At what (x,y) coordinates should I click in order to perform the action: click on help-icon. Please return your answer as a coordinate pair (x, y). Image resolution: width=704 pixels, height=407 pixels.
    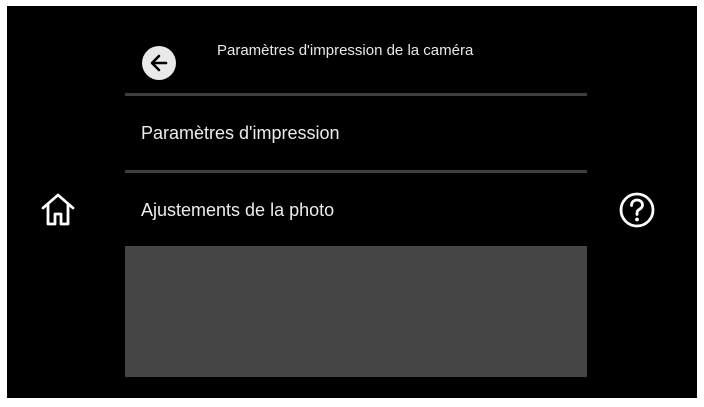
    Looking at the image, I should click on (637, 210).